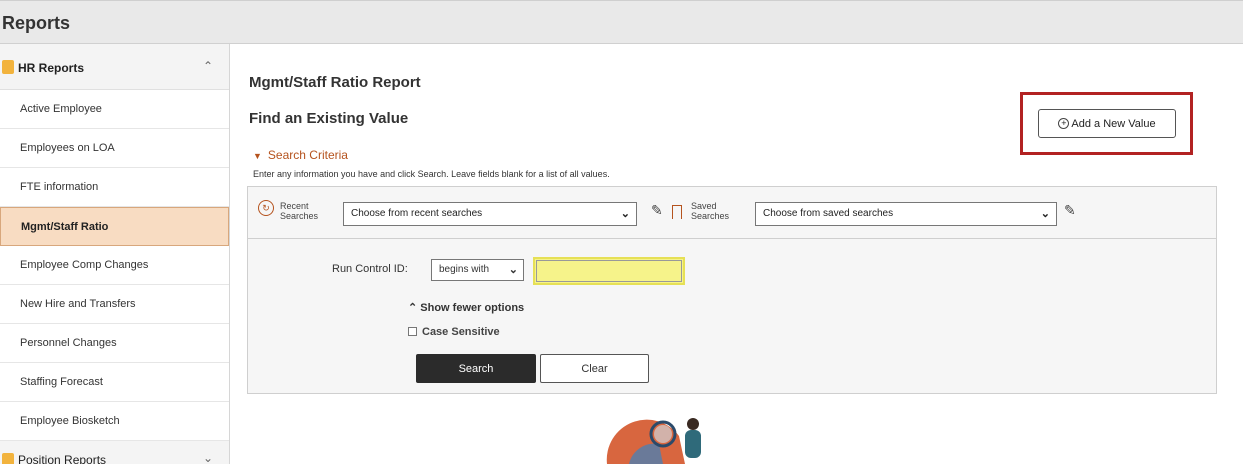 This screenshot has height=464, width=1243. Describe the element at coordinates (67, 148) in the screenshot. I see `sidebar-item-label: Employees on LOA` at that location.